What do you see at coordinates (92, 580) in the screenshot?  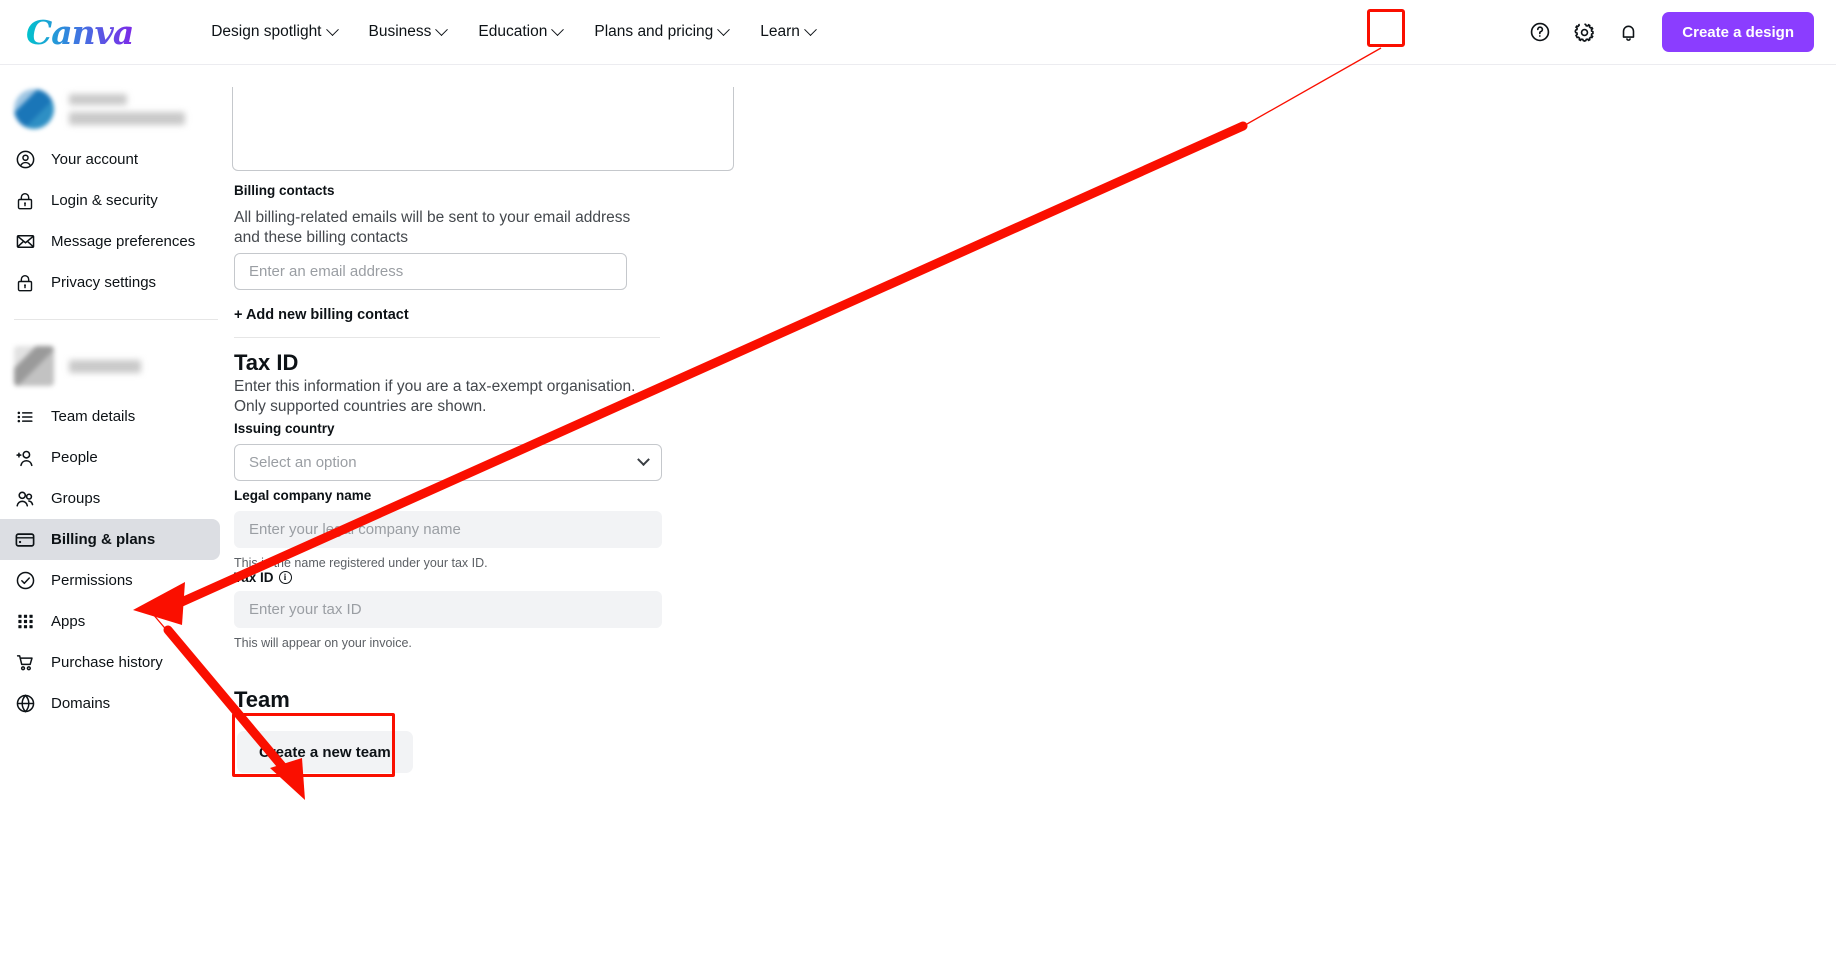 I see `sidebar-item-label: Permissions` at bounding box center [92, 580].